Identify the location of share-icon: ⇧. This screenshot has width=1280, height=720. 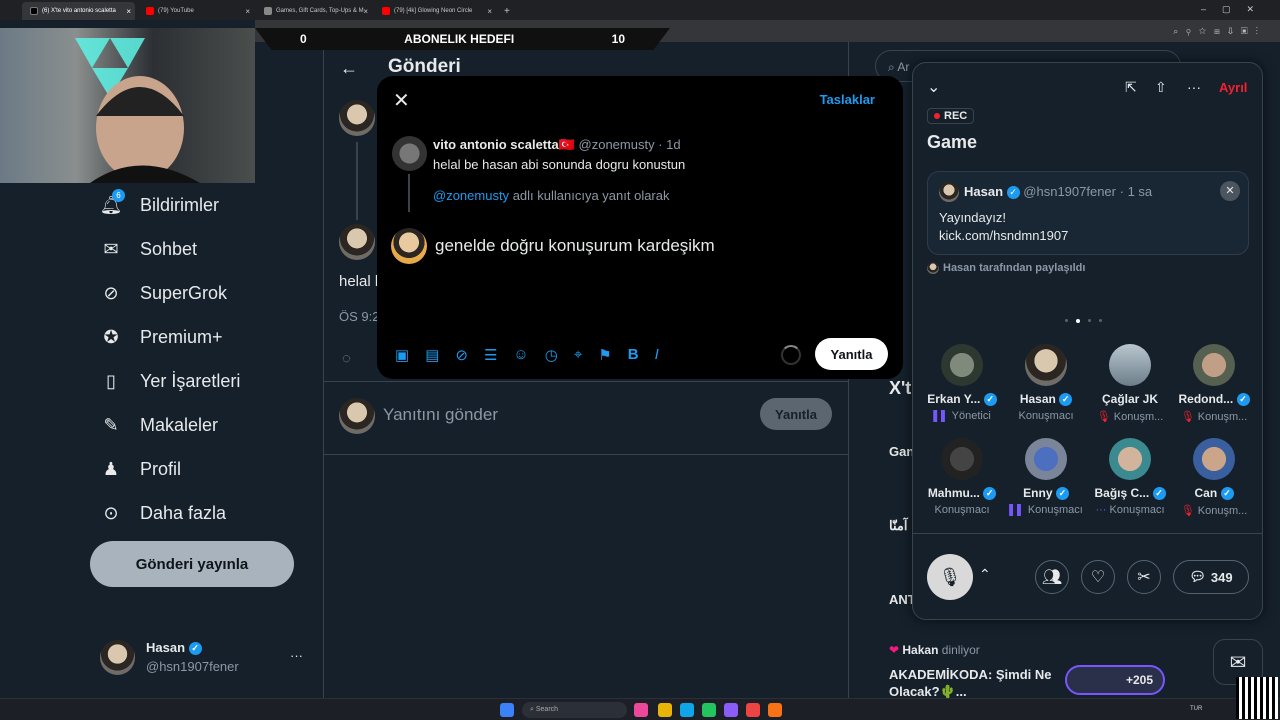
(1161, 87).